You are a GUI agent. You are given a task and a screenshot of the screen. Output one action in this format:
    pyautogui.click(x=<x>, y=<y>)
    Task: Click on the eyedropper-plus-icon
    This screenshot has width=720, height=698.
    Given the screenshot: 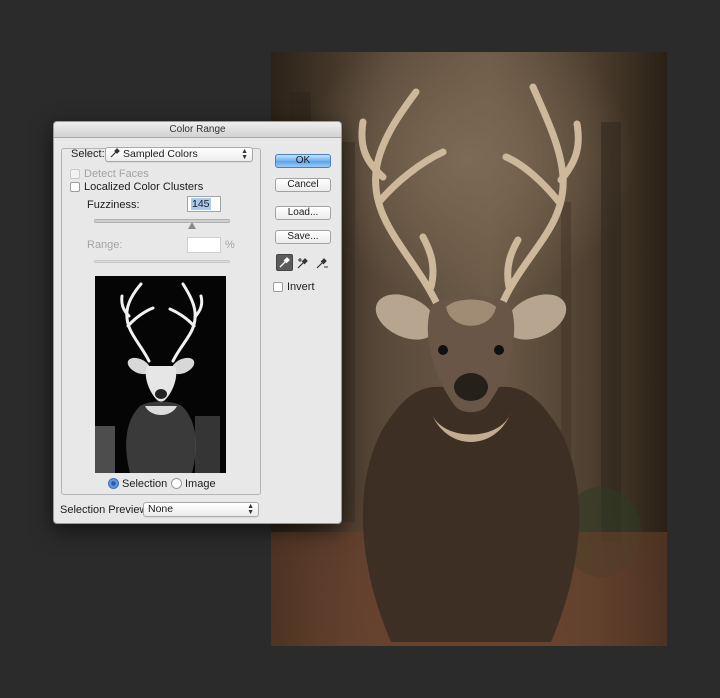 What is the action you would take?
    pyautogui.click(x=302, y=262)
    